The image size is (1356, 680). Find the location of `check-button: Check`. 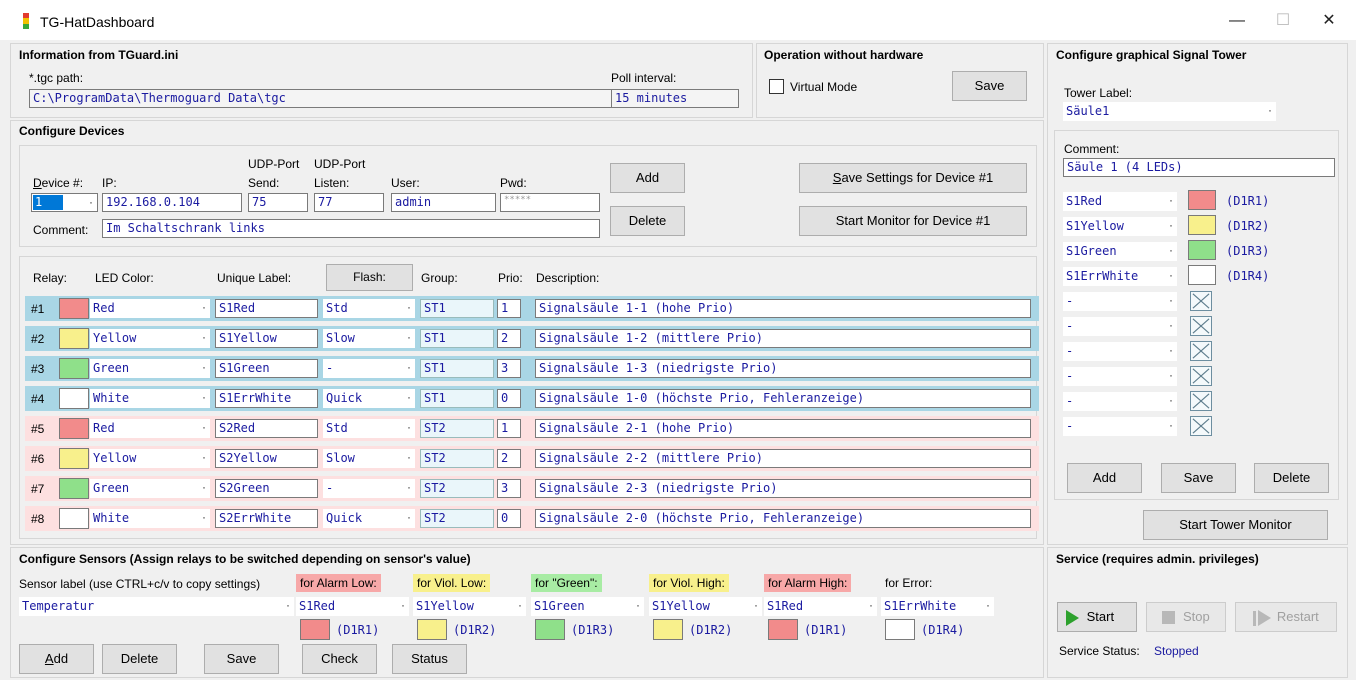

check-button: Check is located at coordinates (339, 659).